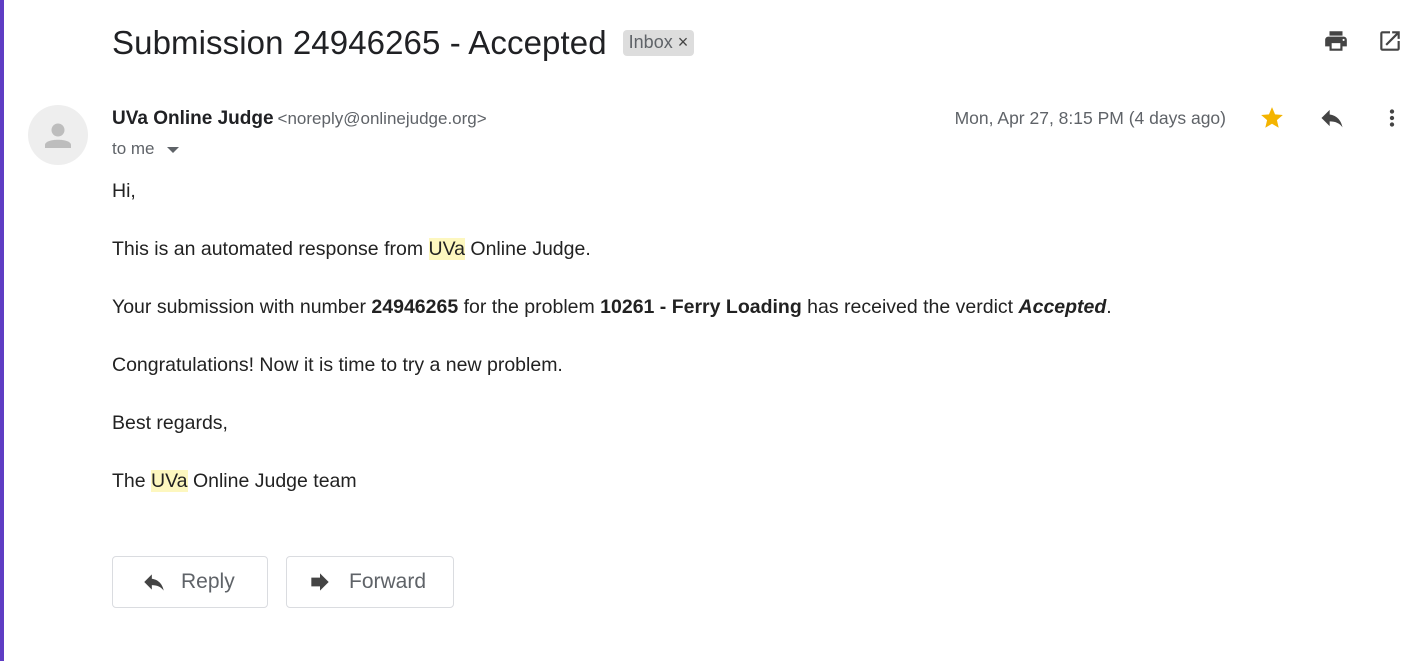 Image resolution: width=1415 pixels, height=661 pixels. Describe the element at coordinates (242, 307) in the screenshot. I see `text-segment: Your submission with number` at that location.